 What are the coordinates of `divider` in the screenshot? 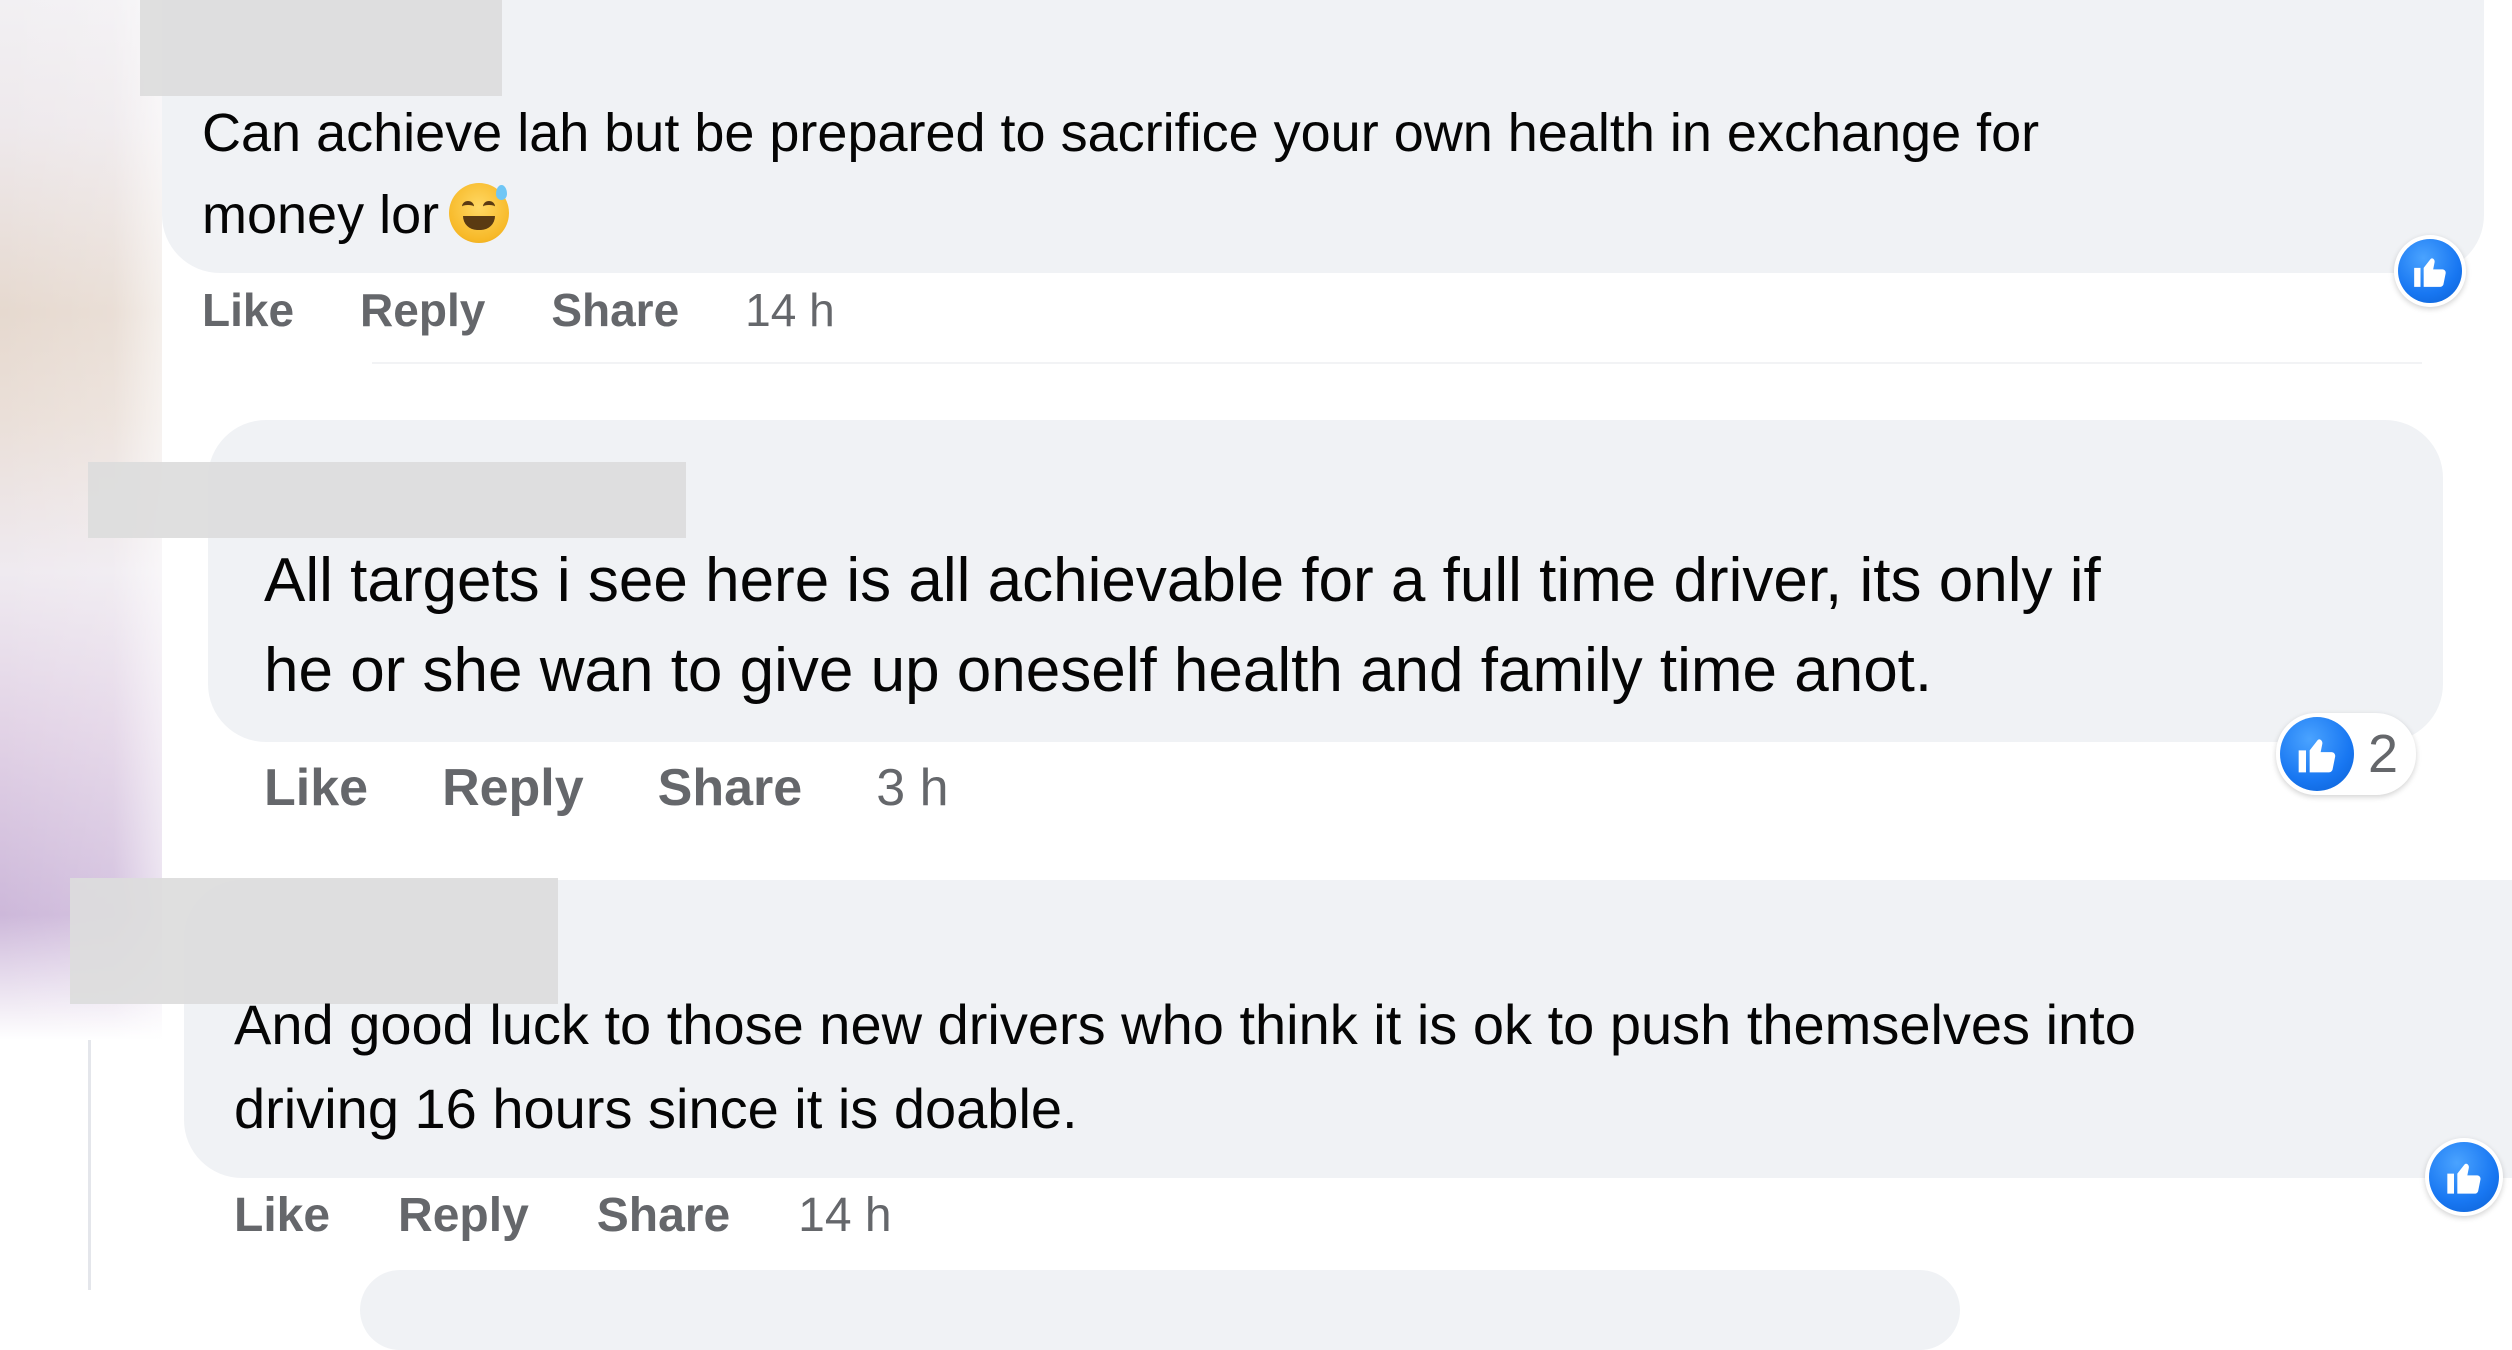 It's located at (1397, 363).